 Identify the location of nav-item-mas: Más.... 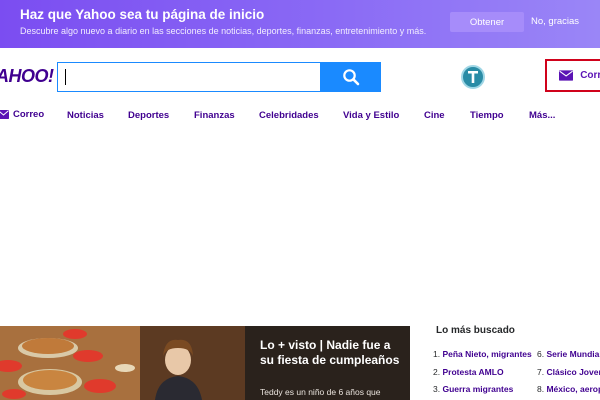
(542, 115).